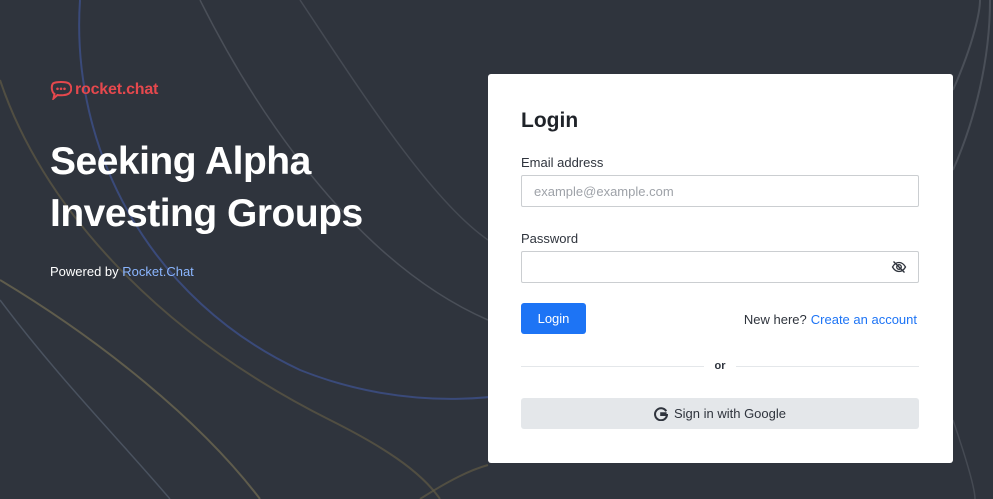 This screenshot has width=993, height=499. I want to click on or-divider: or, so click(720, 366).